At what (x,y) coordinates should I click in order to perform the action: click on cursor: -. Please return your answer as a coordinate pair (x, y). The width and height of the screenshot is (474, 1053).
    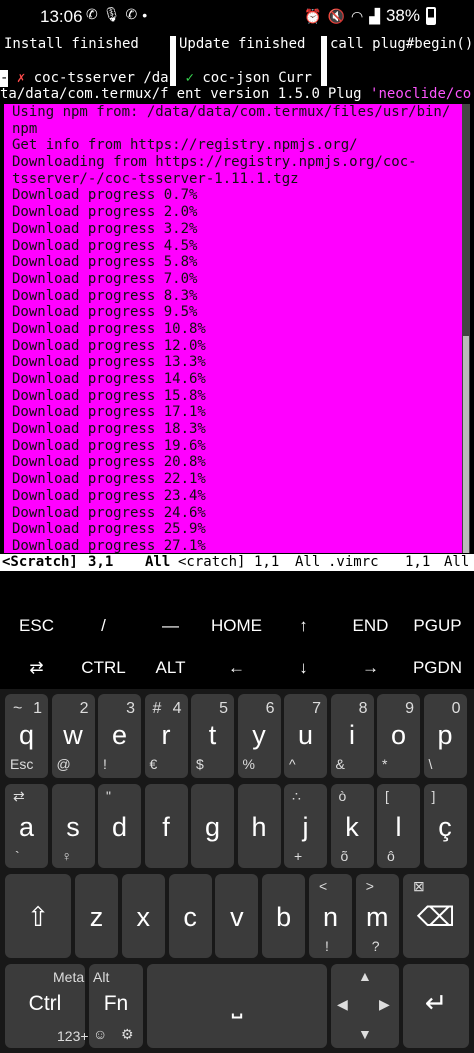
    Looking at the image, I should click on (4, 78).